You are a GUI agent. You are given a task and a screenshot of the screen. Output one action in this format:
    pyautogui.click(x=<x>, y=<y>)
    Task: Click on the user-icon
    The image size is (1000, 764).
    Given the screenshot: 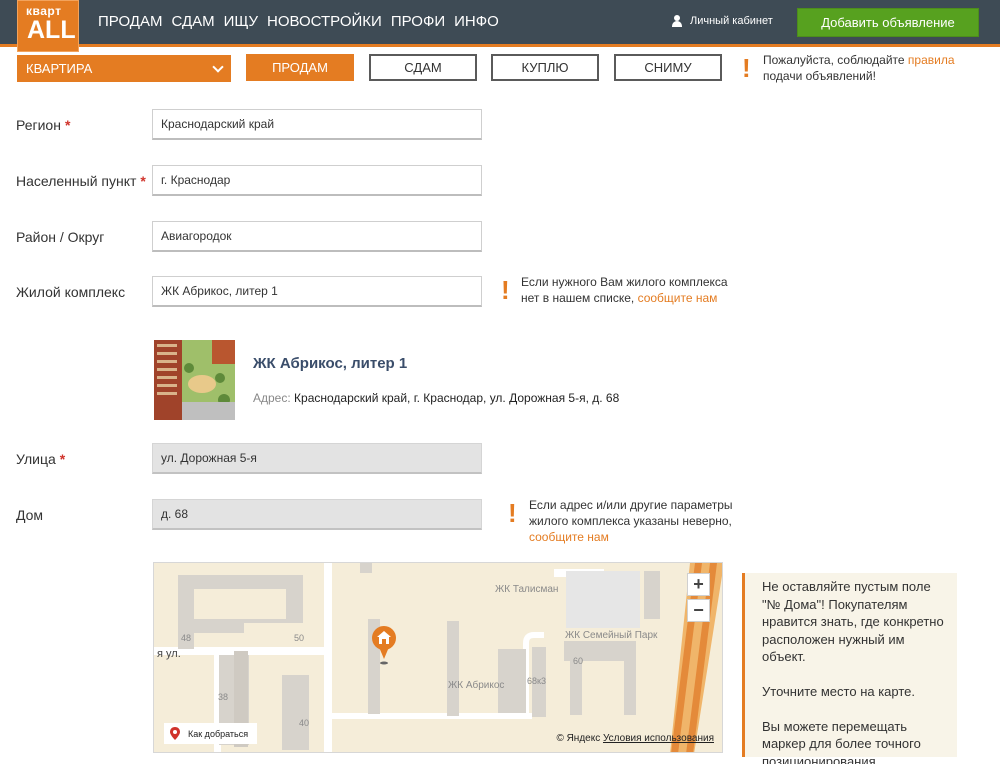 What is the action you would take?
    pyautogui.click(x=677, y=21)
    